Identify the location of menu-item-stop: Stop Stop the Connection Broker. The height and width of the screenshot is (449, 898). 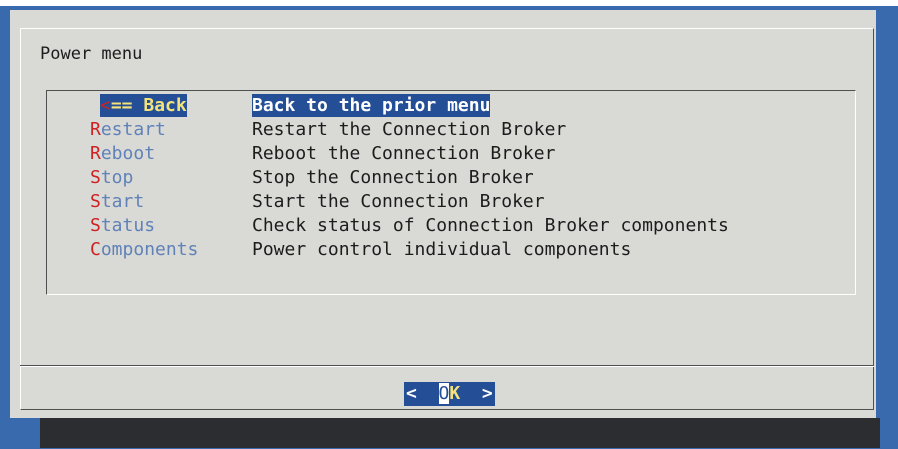
(470, 177).